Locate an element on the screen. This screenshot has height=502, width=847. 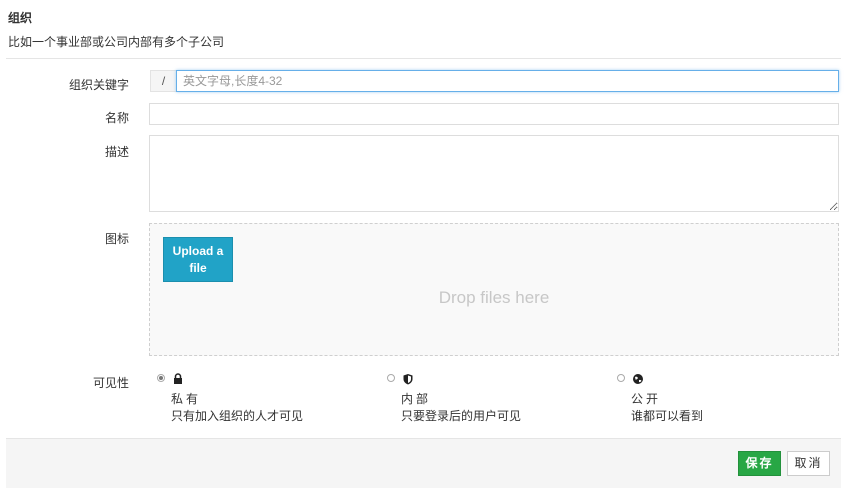
key-label: 组织关键字 is located at coordinates (98, 85).